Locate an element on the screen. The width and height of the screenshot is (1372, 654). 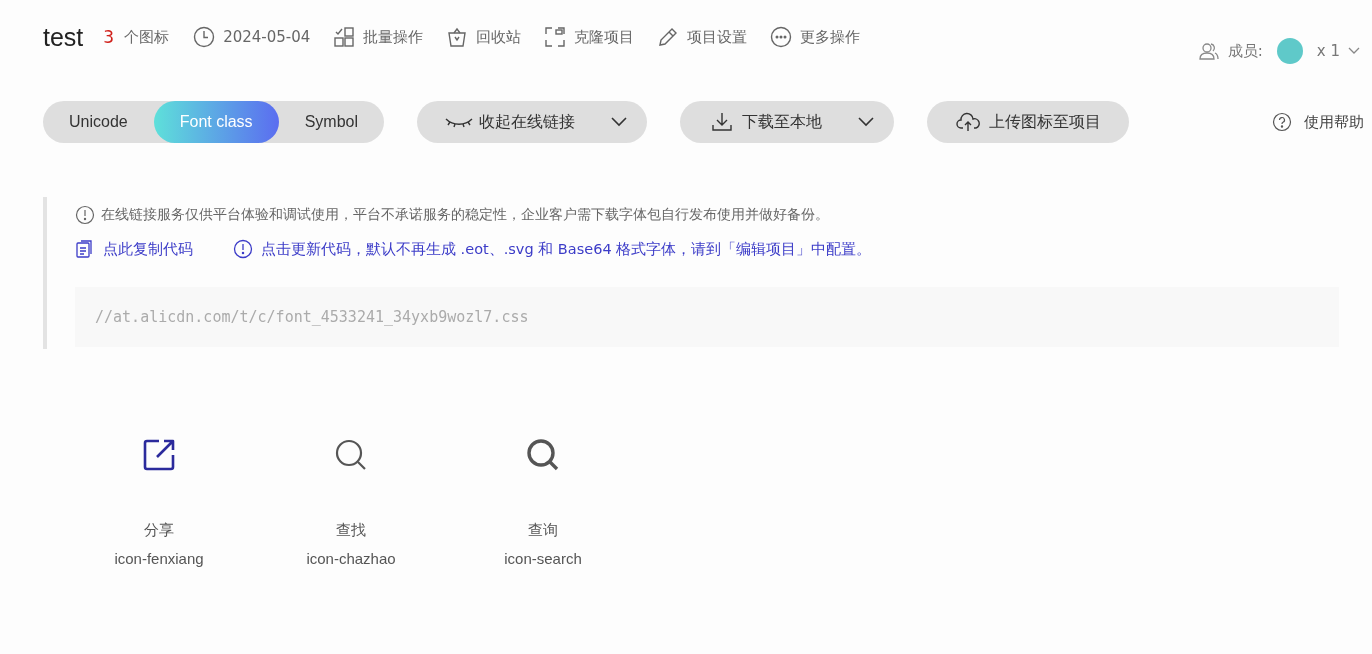
icon-count-label: 个图标 is located at coordinates (147, 37).